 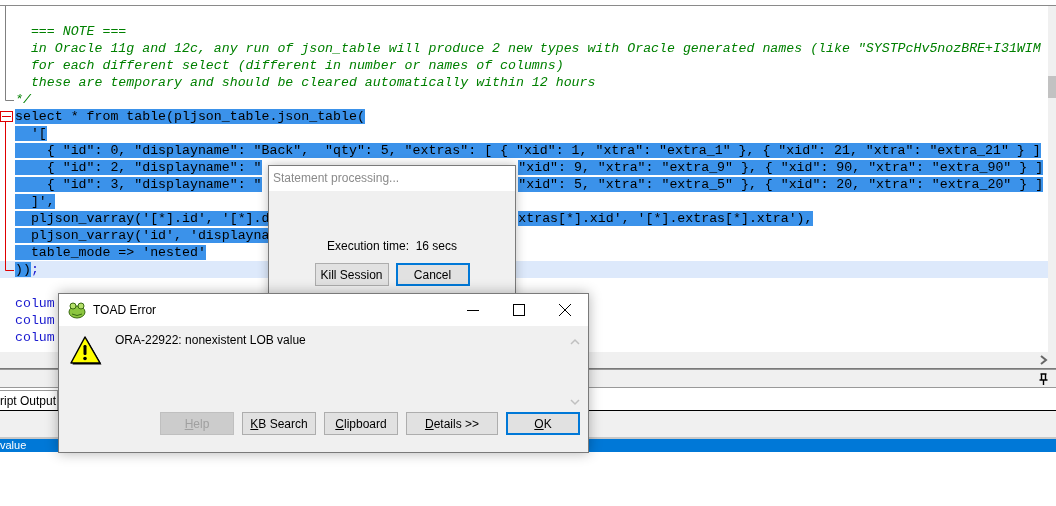 I want to click on kill-session-button: Kill Session, so click(x=351, y=274).